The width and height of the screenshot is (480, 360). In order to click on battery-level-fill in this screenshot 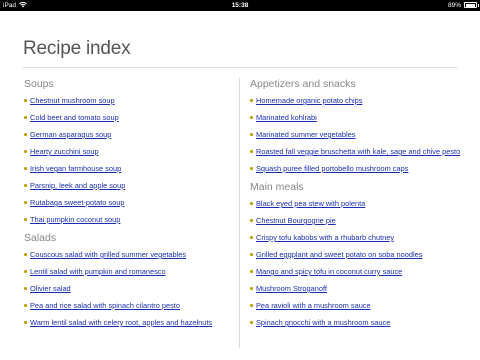, I will do `click(470, 5)`.